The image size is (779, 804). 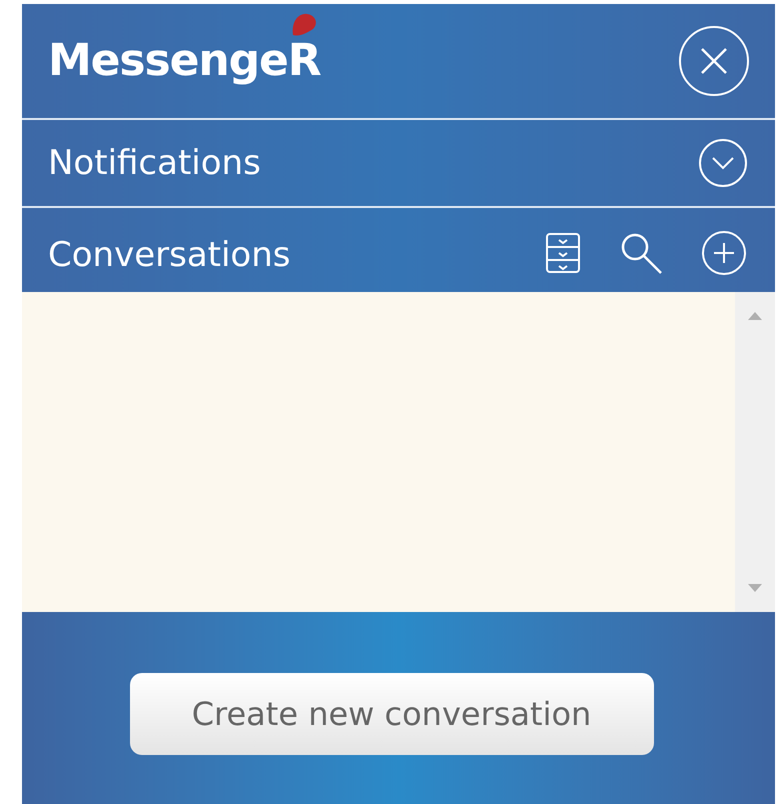 I want to click on create-conversation-button: Create new conversation, so click(x=392, y=714).